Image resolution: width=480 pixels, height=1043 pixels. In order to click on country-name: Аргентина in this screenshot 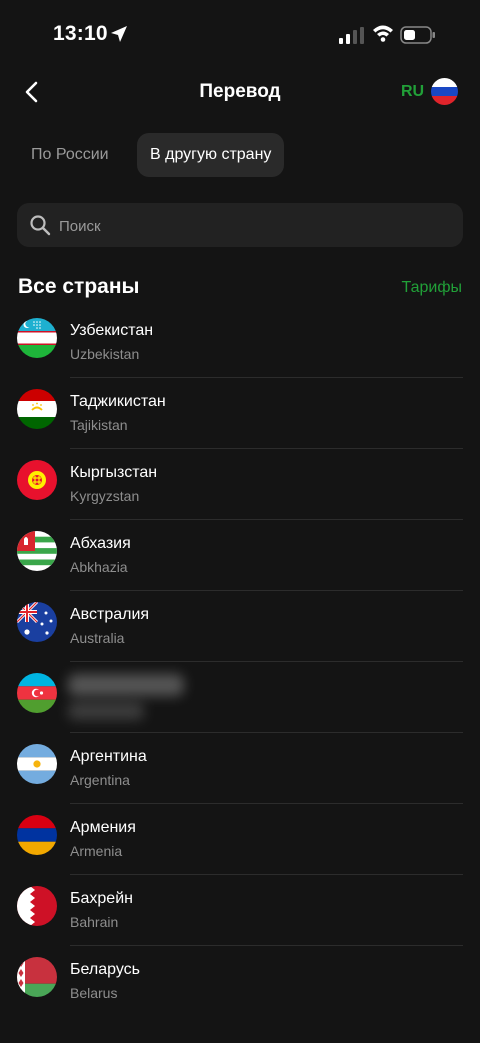, I will do `click(108, 756)`.